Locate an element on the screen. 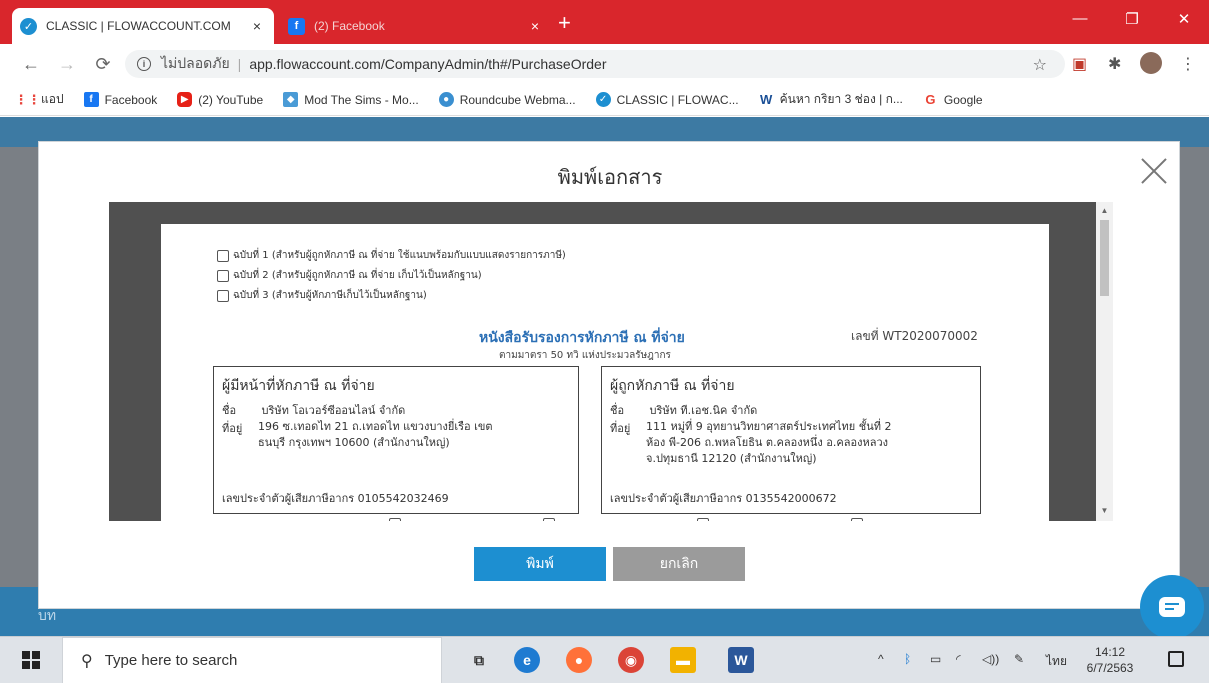 This screenshot has height=683, width=1209. taskbar-search: ⚲ Type here to search is located at coordinates (252, 660).